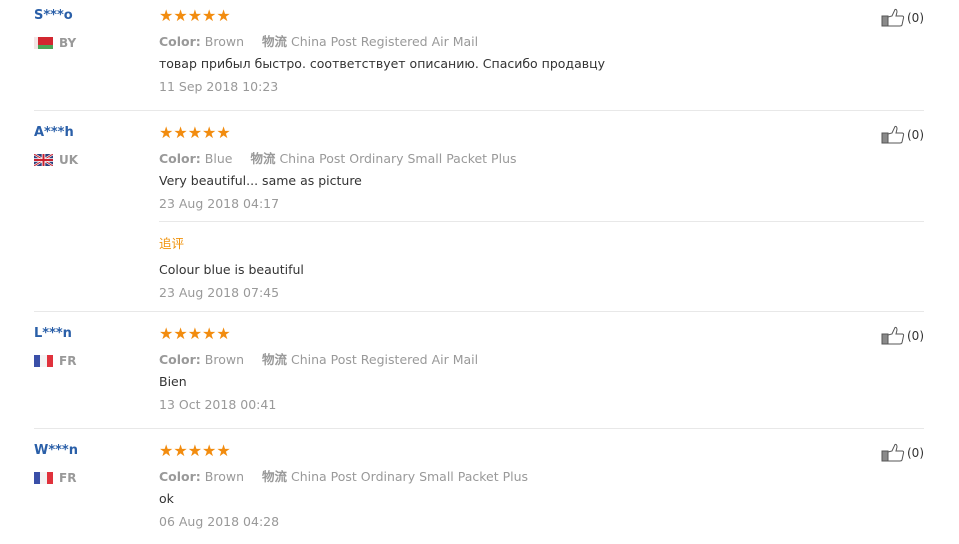 The image size is (959, 544). What do you see at coordinates (260, 180) in the screenshot?
I see `review-text: Very beautiful... same as picture` at bounding box center [260, 180].